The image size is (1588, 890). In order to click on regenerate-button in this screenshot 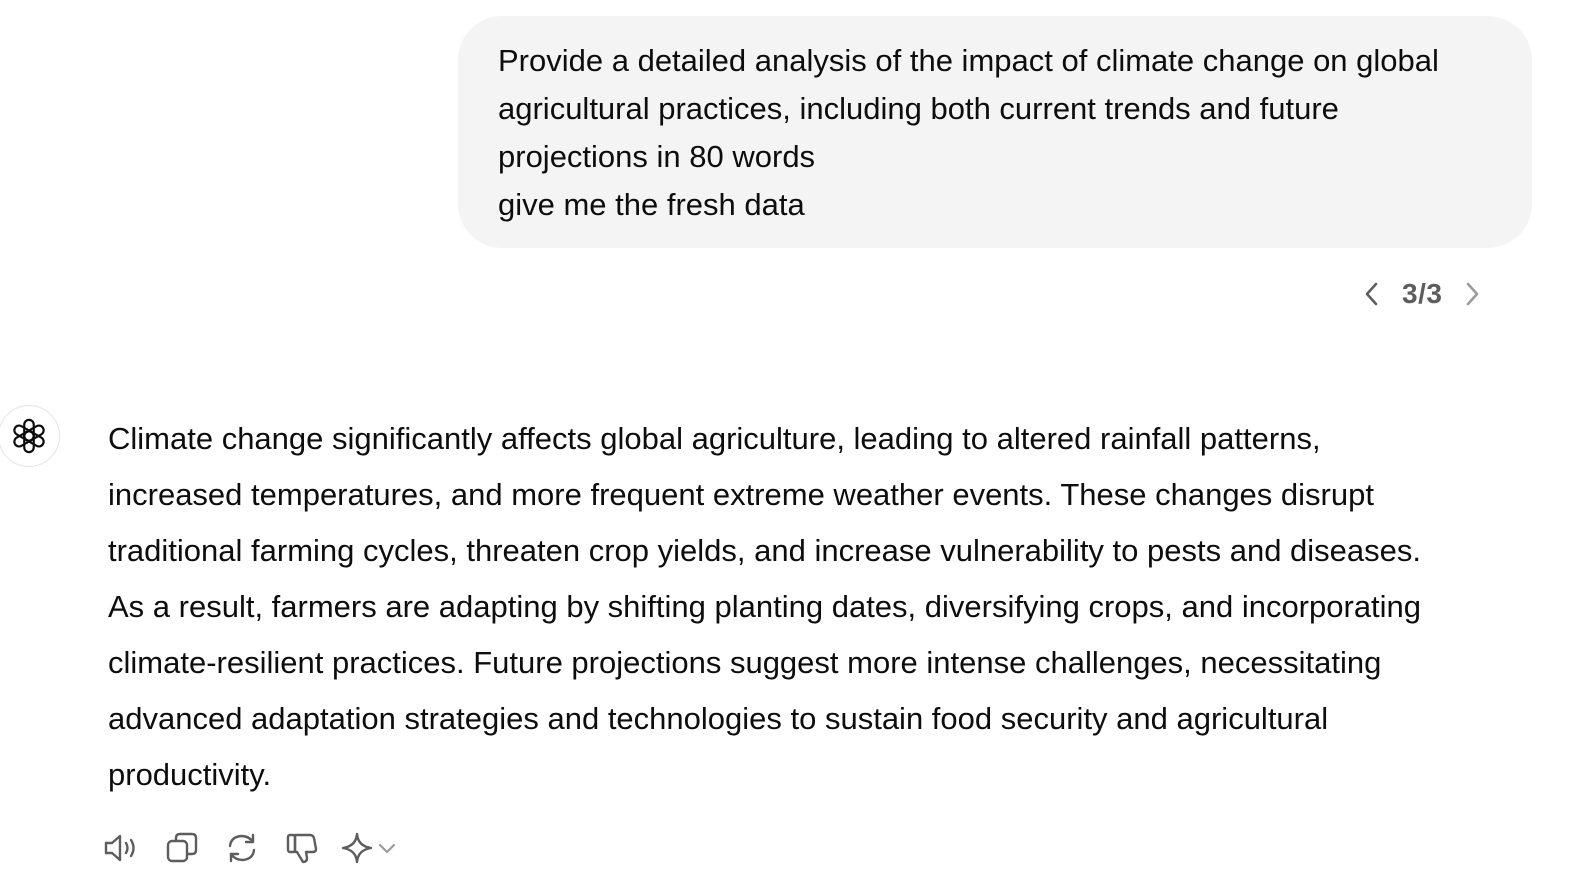, I will do `click(242, 848)`.